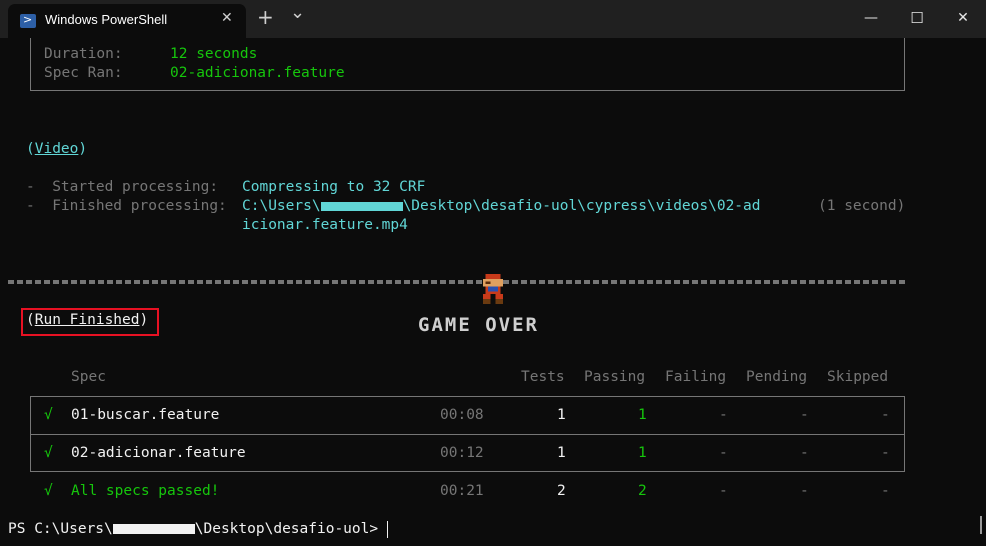 This screenshot has height=546, width=986. What do you see at coordinates (257, 73) in the screenshot?
I see `spec-ran-value: 02-adicionar.feature` at bounding box center [257, 73].